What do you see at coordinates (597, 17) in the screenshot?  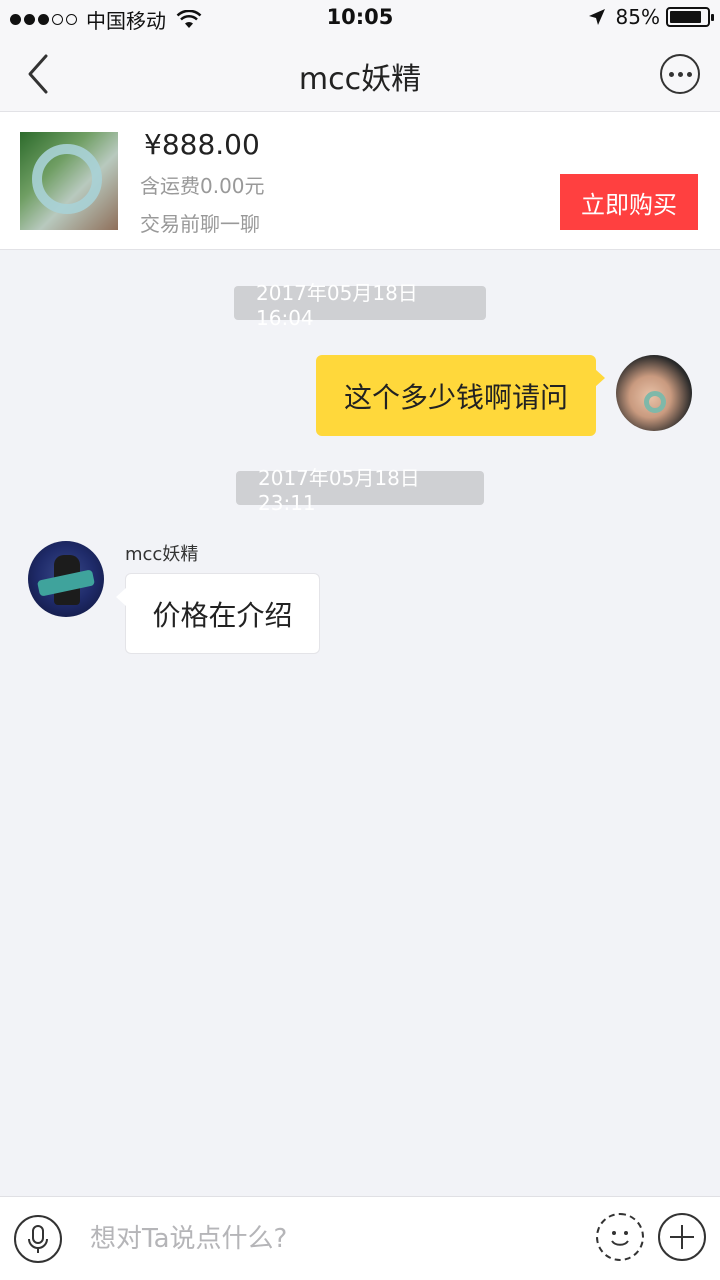 I see `location-arrow-icon` at bounding box center [597, 17].